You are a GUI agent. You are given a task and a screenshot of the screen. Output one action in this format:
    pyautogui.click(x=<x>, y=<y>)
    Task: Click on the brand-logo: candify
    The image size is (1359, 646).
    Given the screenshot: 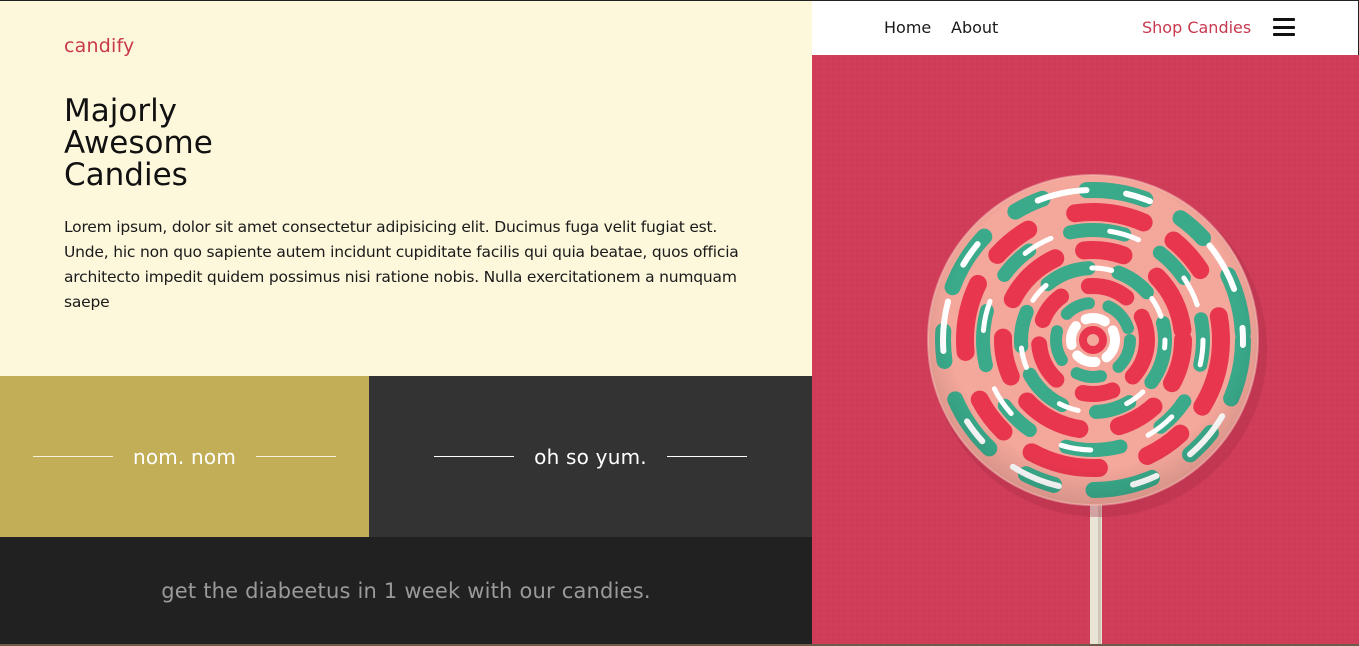 What is the action you would take?
    pyautogui.click(x=99, y=46)
    